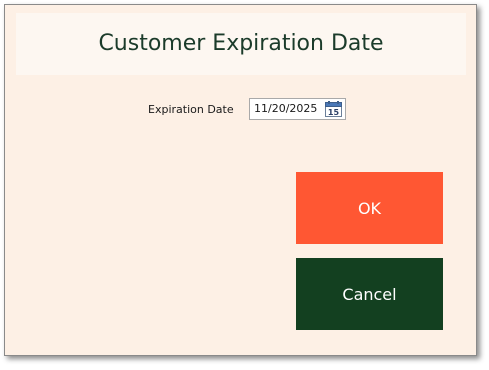  I want to click on calendar-icon: 15, so click(333, 109).